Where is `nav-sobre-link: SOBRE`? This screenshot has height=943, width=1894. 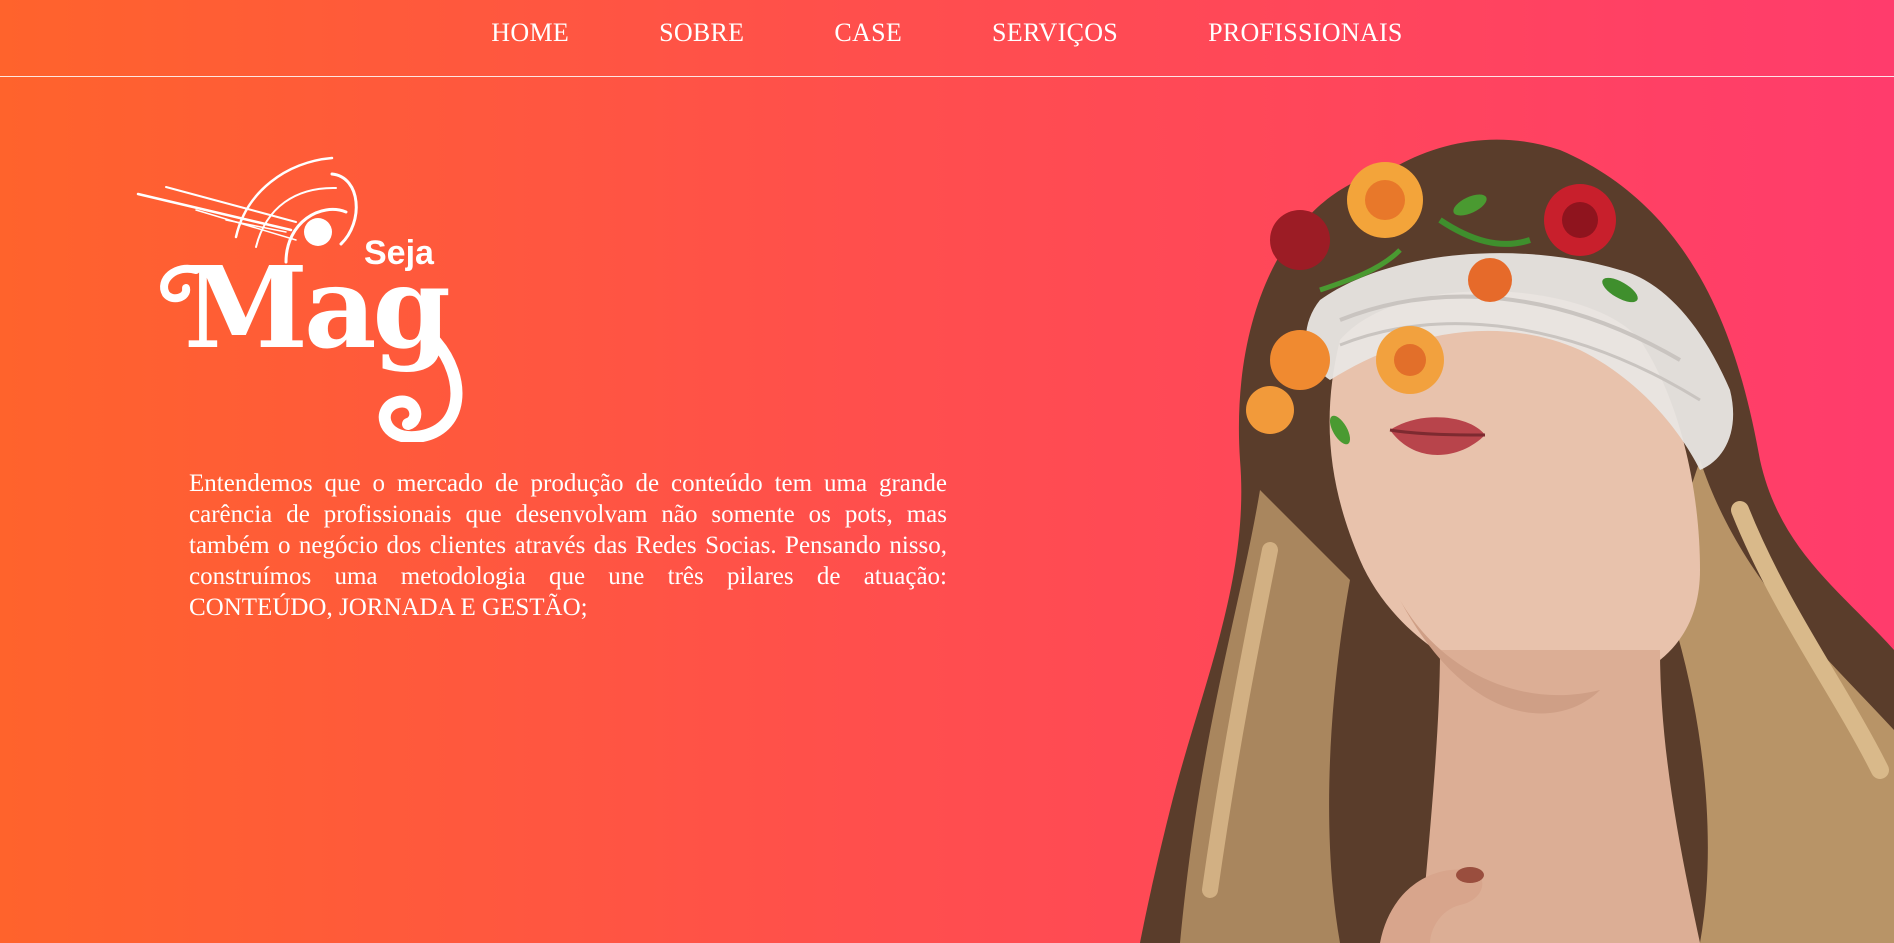
nav-sobre-link: SOBRE is located at coordinates (701, 33).